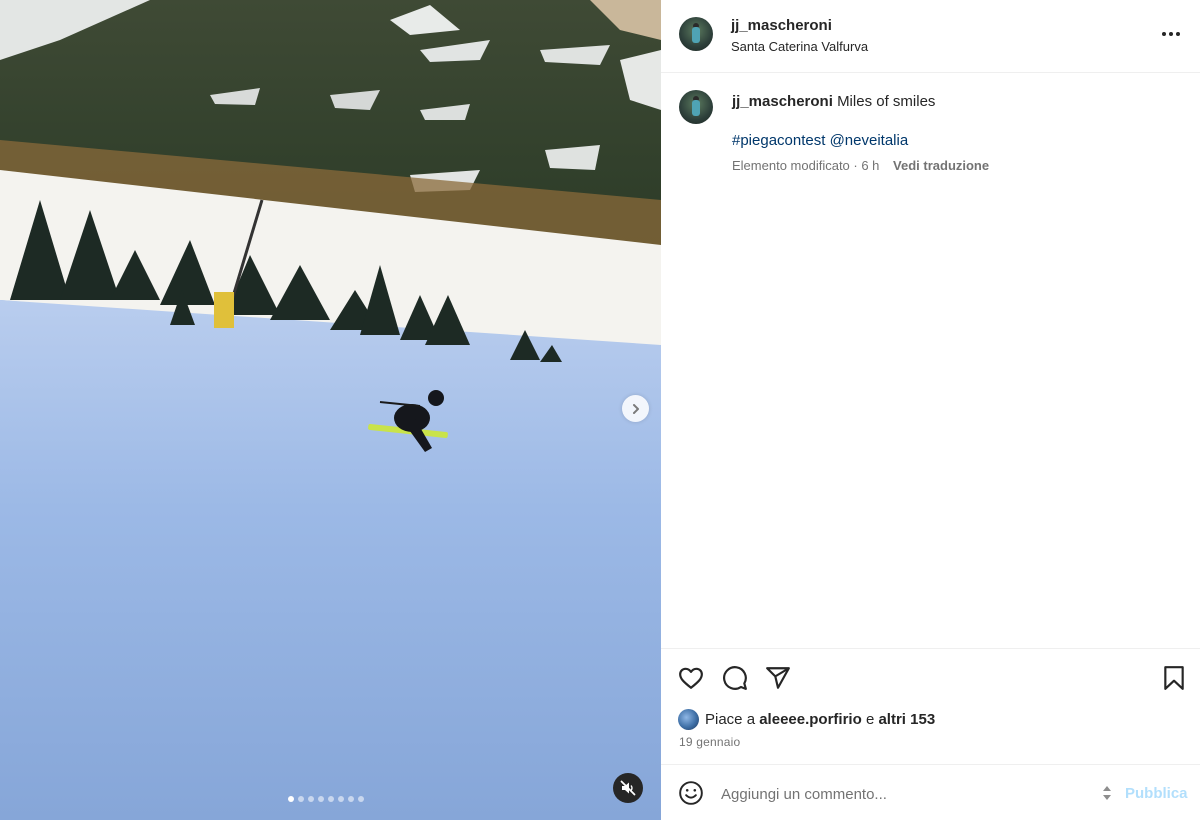  I want to click on emoji-button, so click(691, 795).